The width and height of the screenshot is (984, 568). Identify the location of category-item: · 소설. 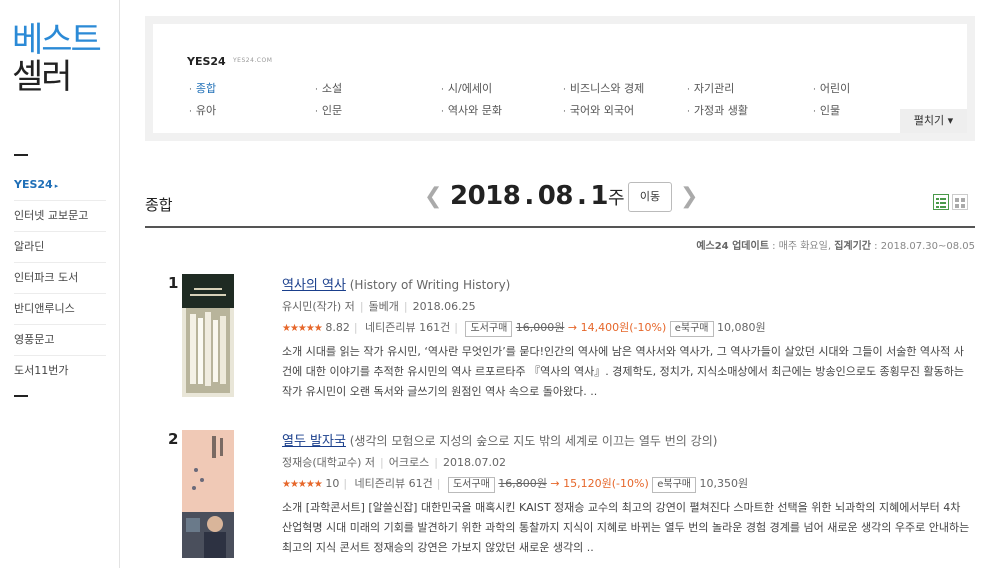
(328, 88).